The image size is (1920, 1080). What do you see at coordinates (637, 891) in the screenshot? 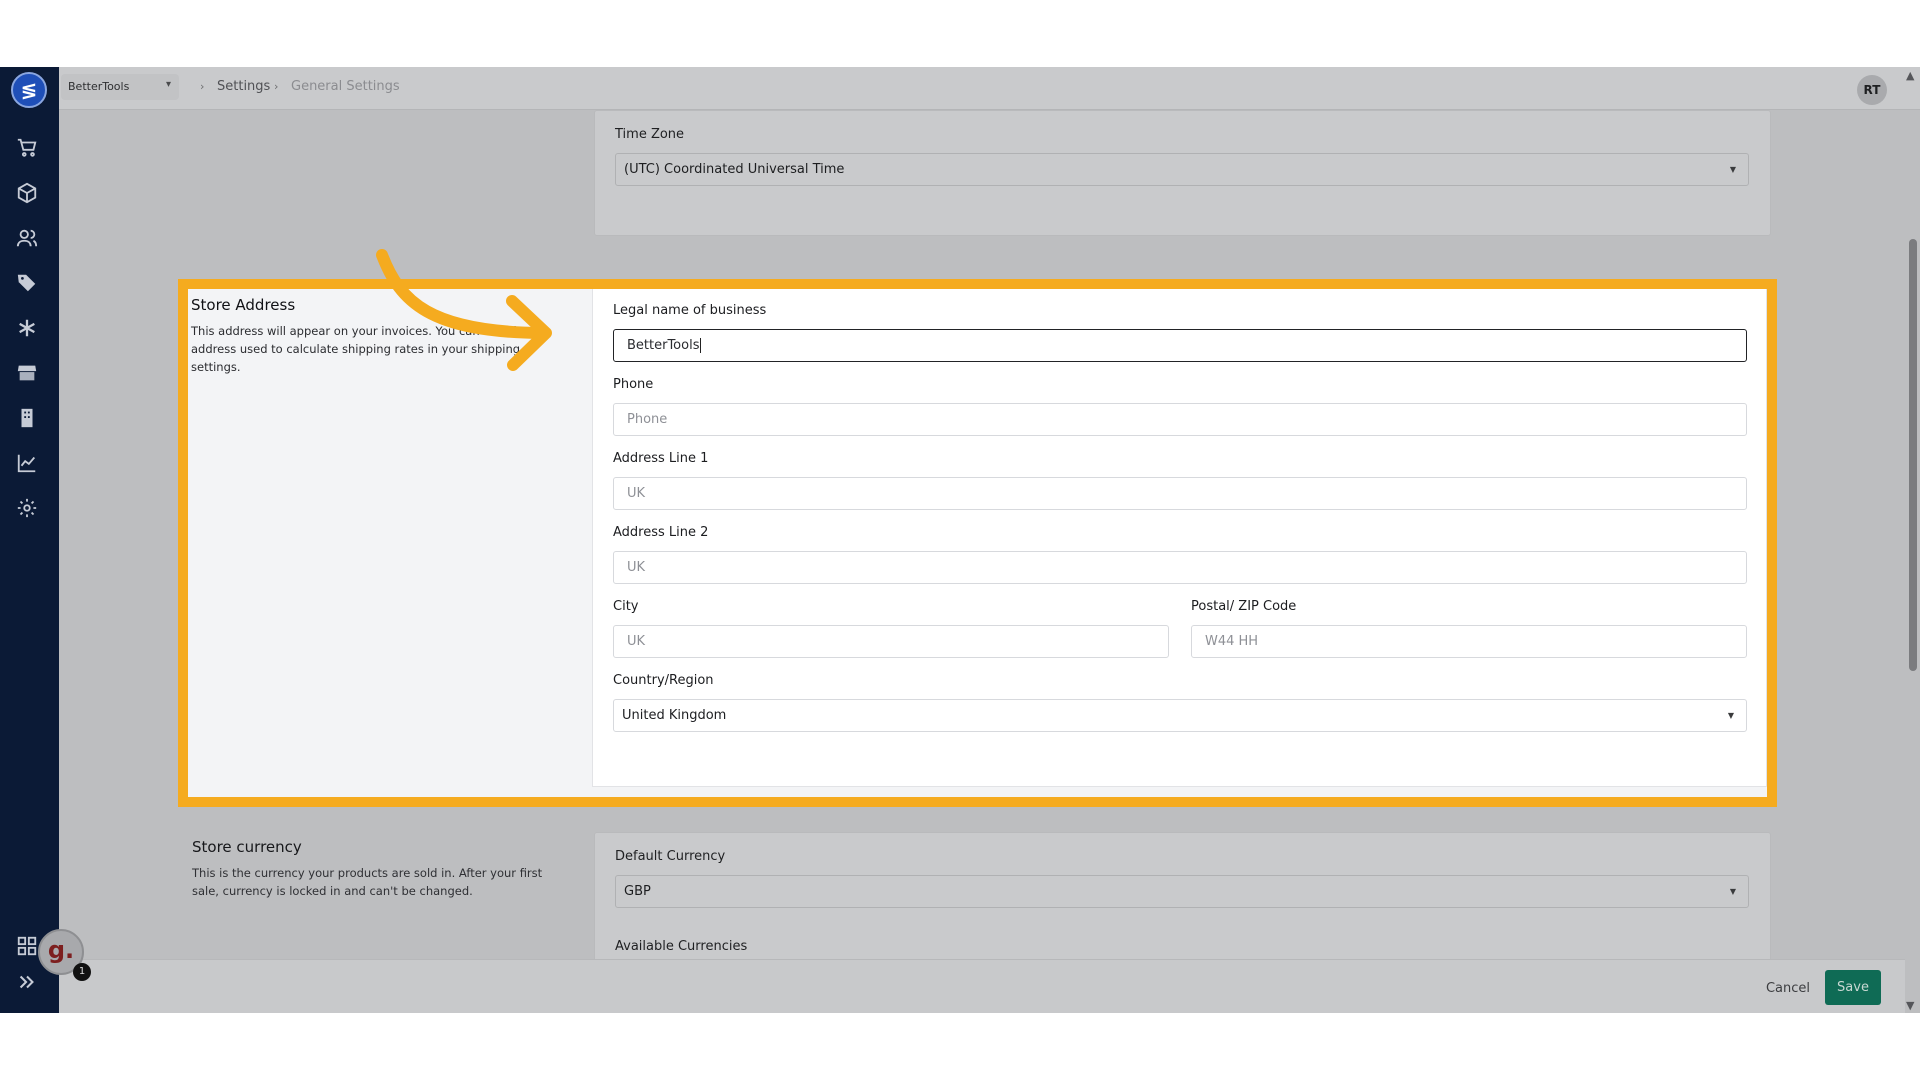
I see `default-currency-value: GBP` at bounding box center [637, 891].